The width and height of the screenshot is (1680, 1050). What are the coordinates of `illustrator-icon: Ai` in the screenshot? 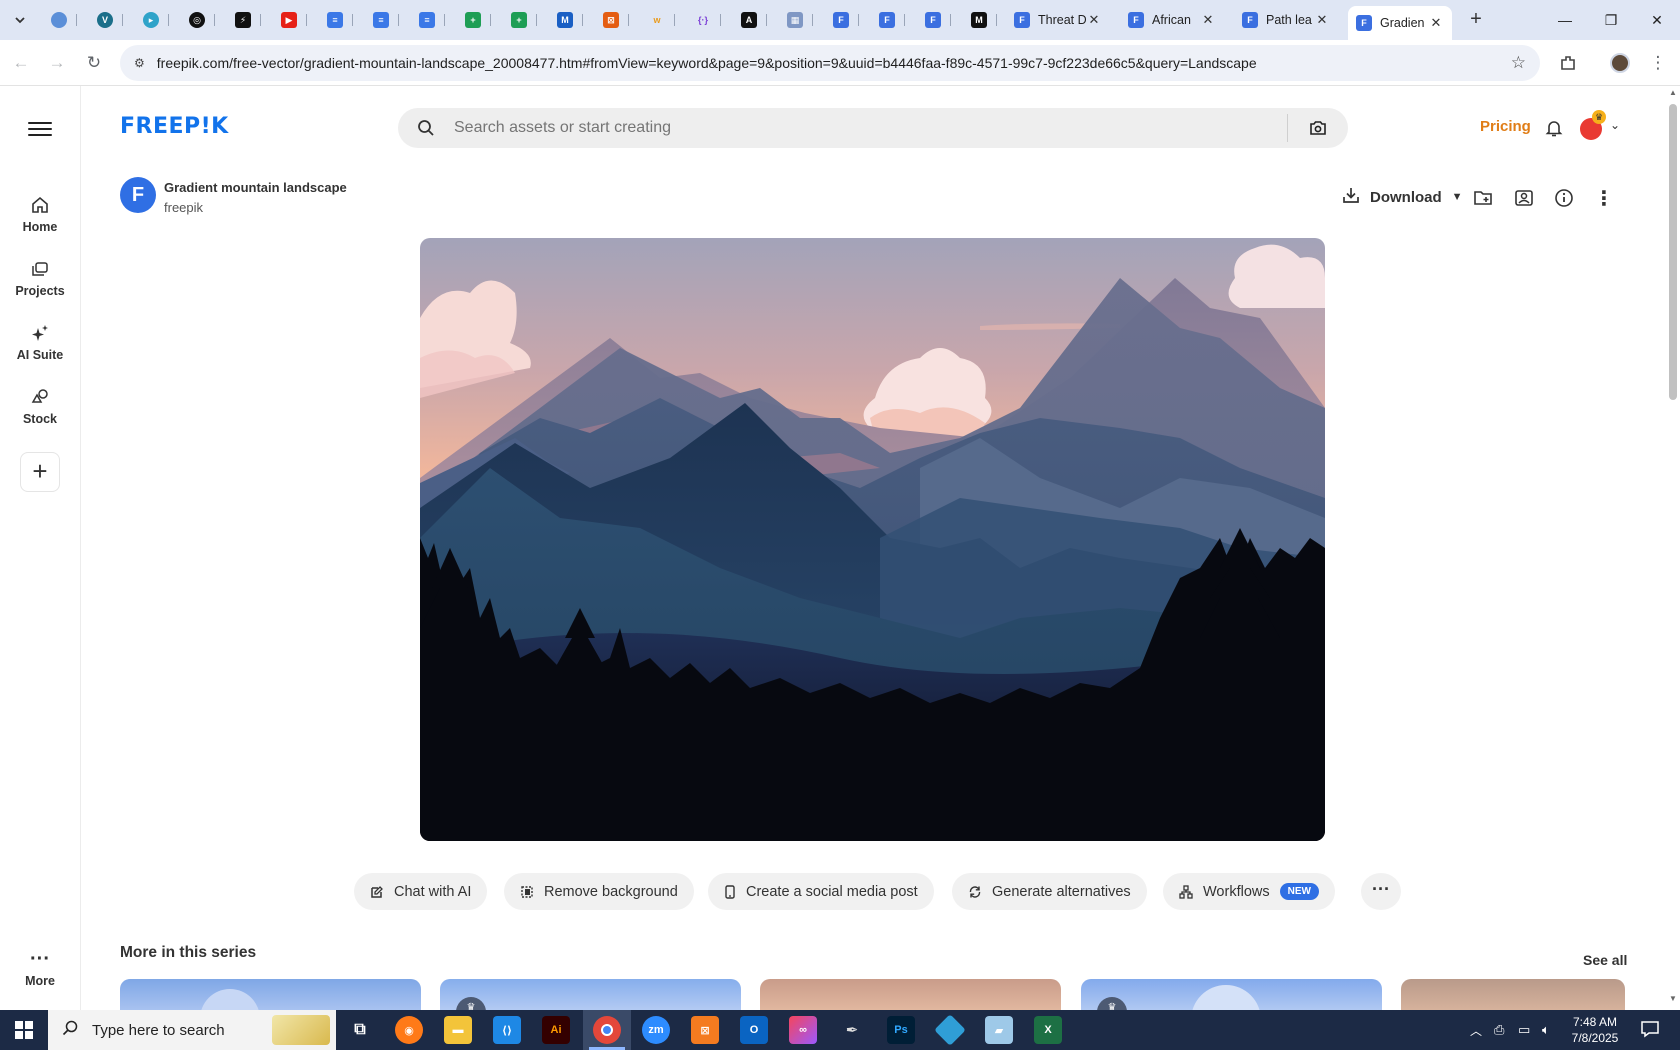 It's located at (556, 1030).